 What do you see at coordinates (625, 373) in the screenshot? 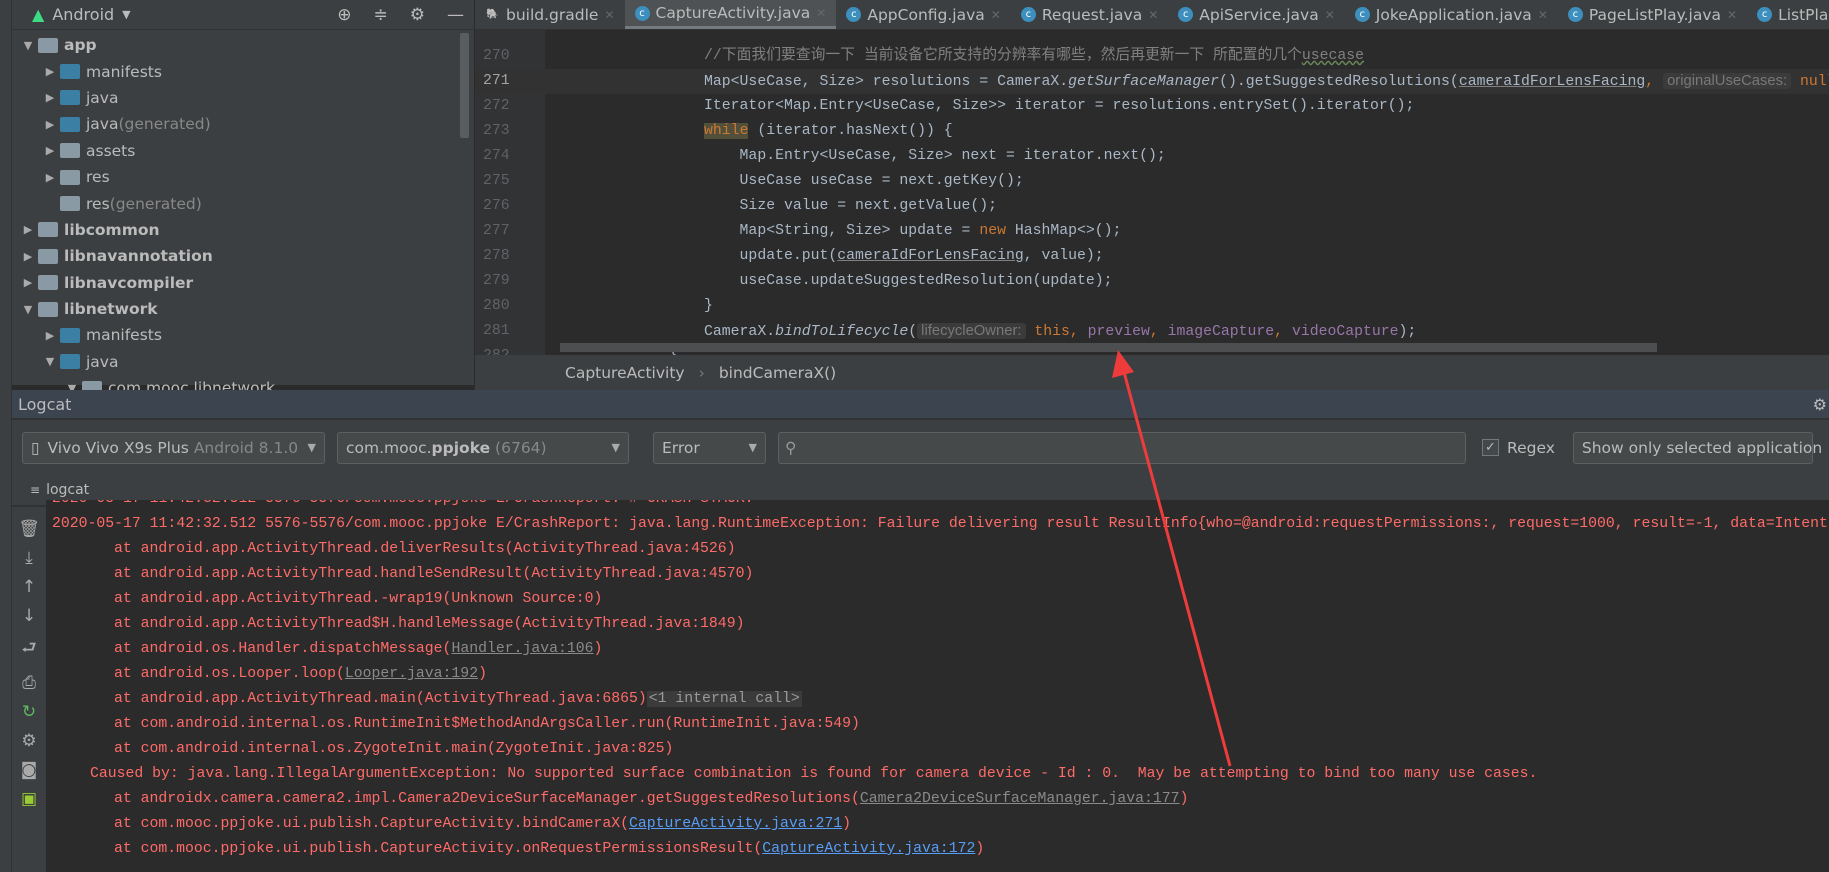
I see `breadcrumb-class: CaptureActivity` at bounding box center [625, 373].